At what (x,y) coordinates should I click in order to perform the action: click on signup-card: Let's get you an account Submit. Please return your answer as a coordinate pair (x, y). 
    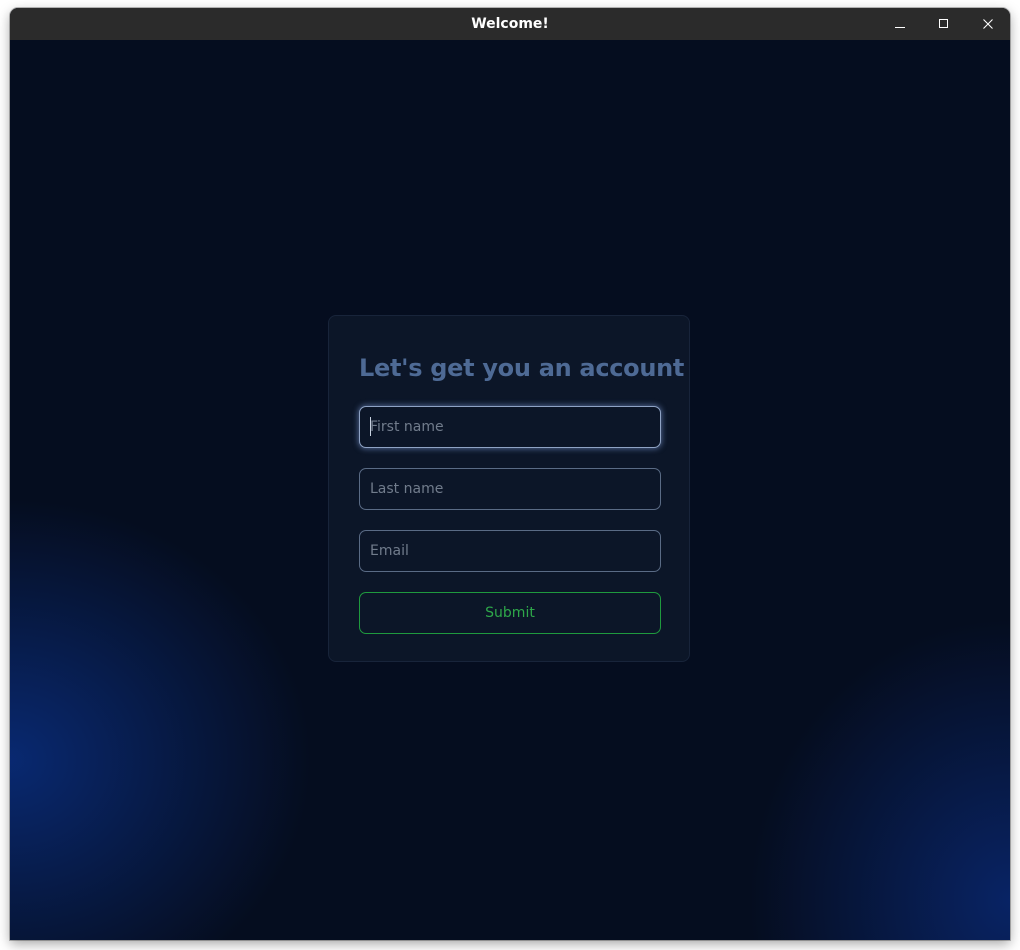
    Looking at the image, I should click on (509, 488).